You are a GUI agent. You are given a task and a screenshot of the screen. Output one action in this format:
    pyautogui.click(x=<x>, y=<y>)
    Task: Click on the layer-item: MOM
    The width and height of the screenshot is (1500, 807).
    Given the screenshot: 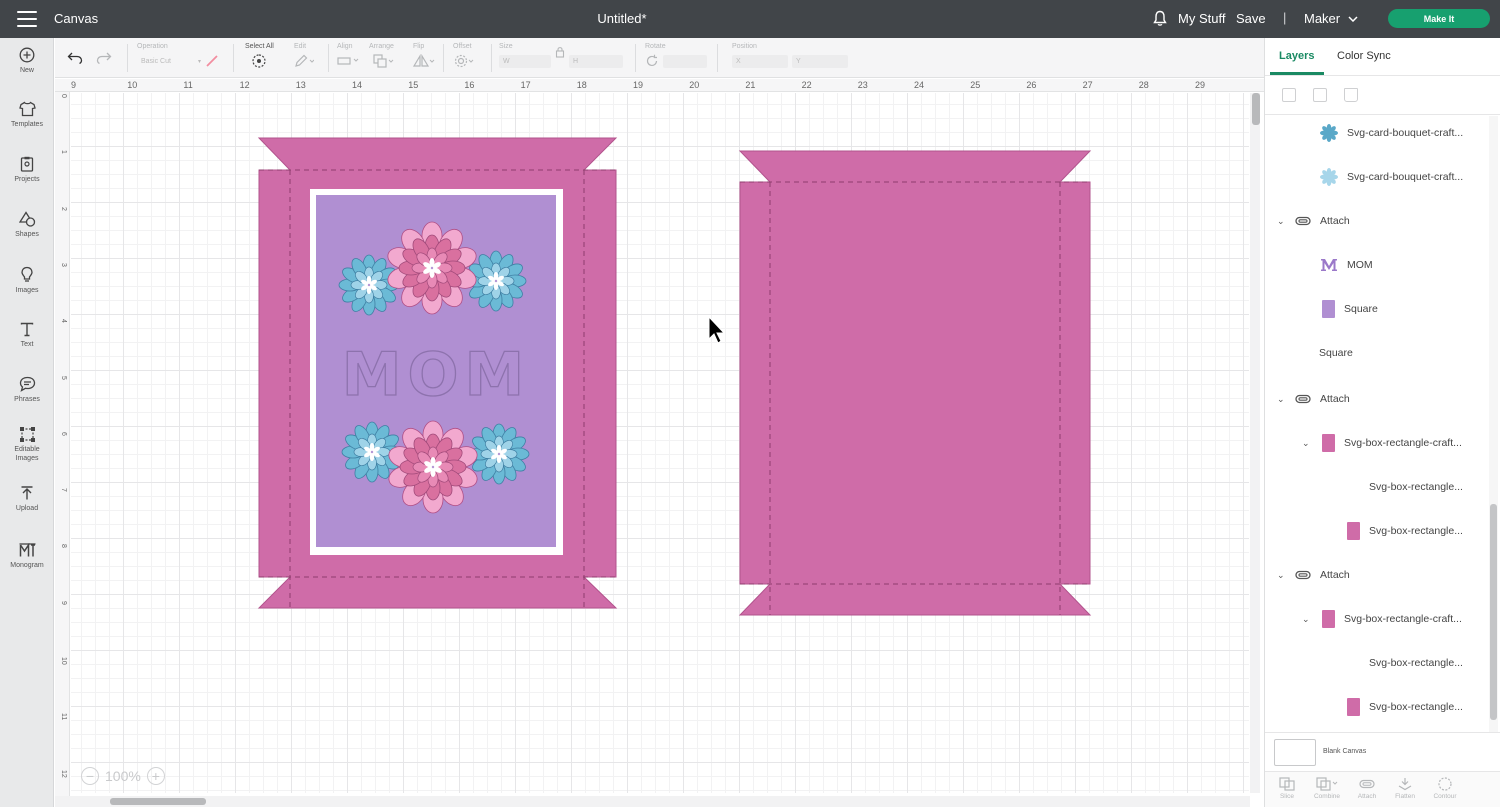 What is the action you would take?
    pyautogui.click(x=1346, y=265)
    